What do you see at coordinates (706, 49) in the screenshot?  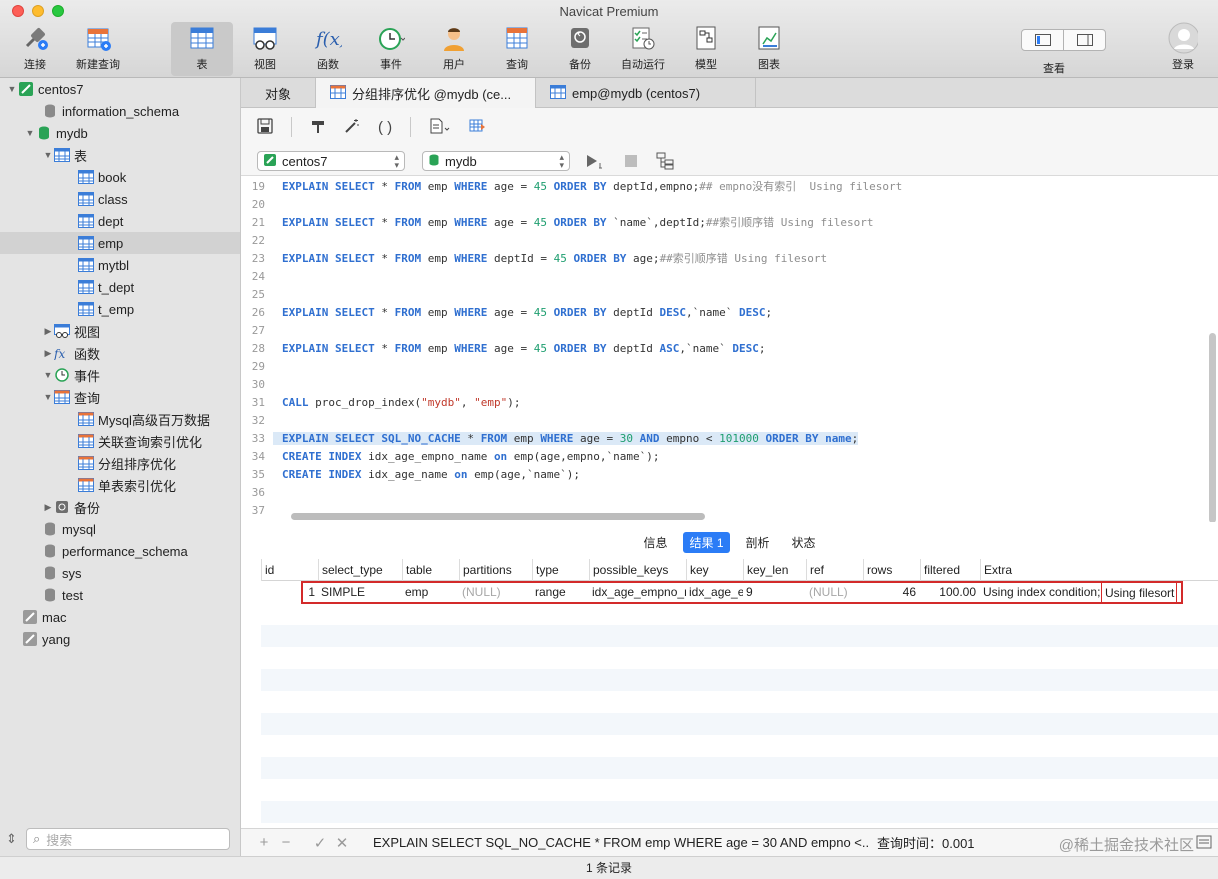 I see `toolbar-model-button: 模型` at bounding box center [706, 49].